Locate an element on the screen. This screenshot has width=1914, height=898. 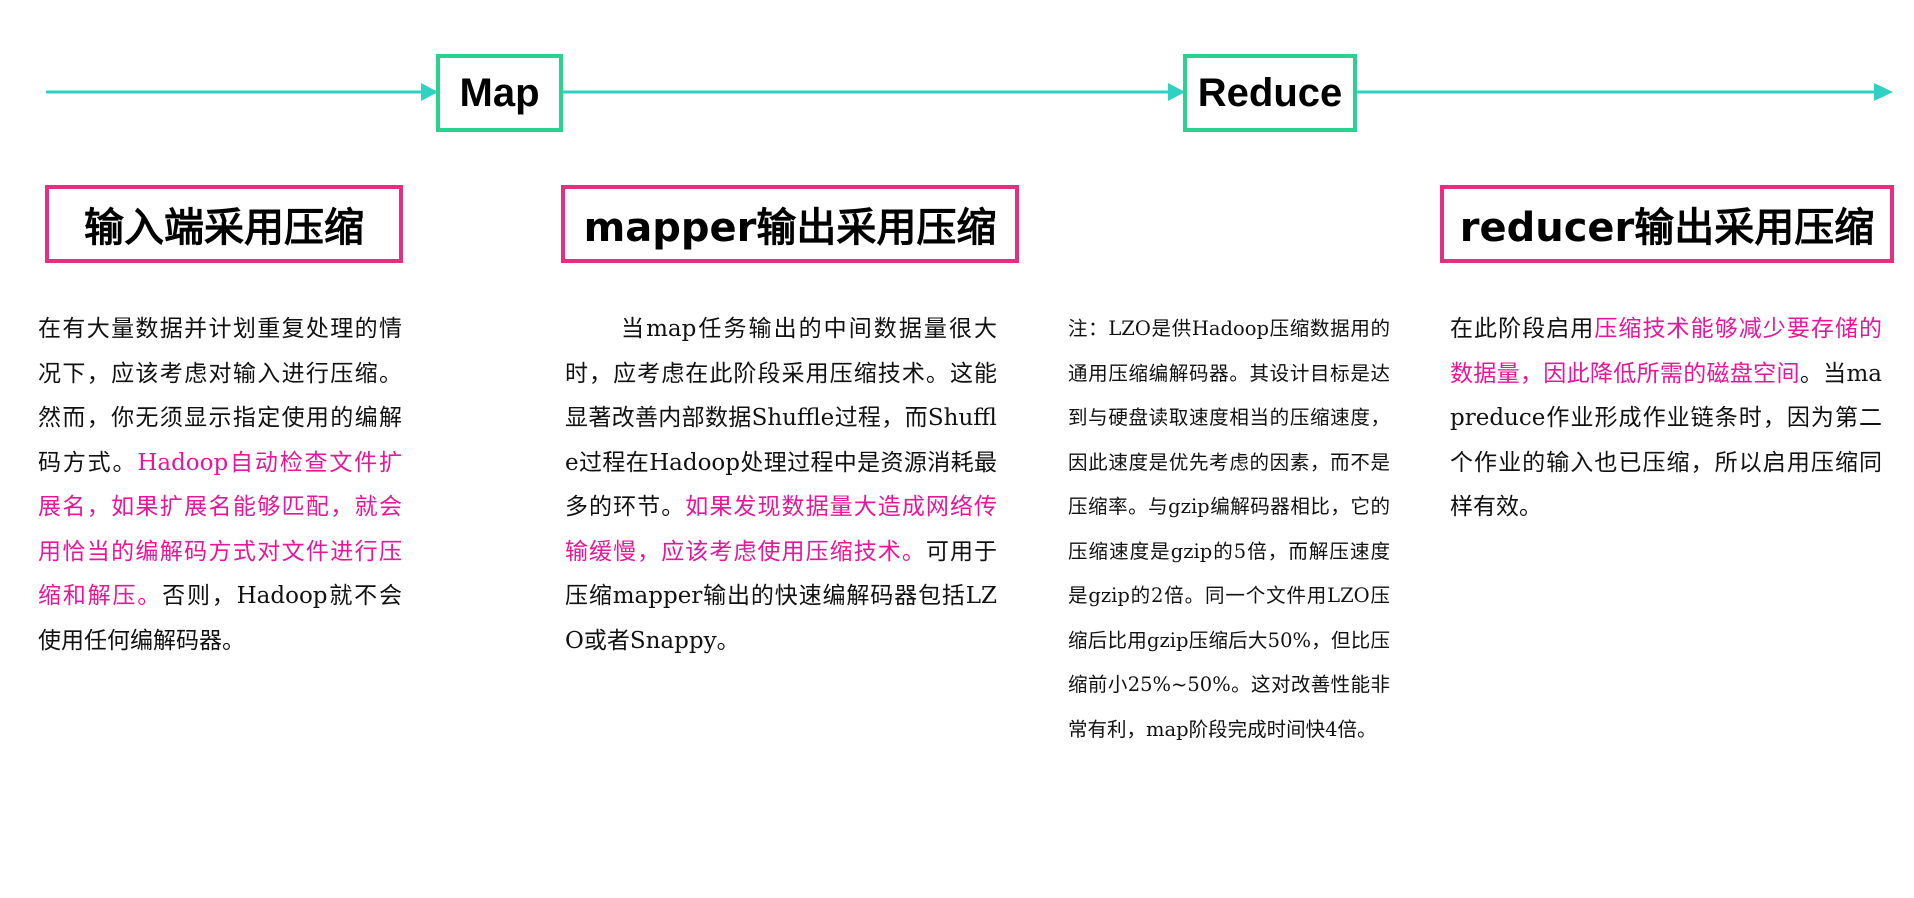
reduce-stage-box: Reduce is located at coordinates (1270, 93).